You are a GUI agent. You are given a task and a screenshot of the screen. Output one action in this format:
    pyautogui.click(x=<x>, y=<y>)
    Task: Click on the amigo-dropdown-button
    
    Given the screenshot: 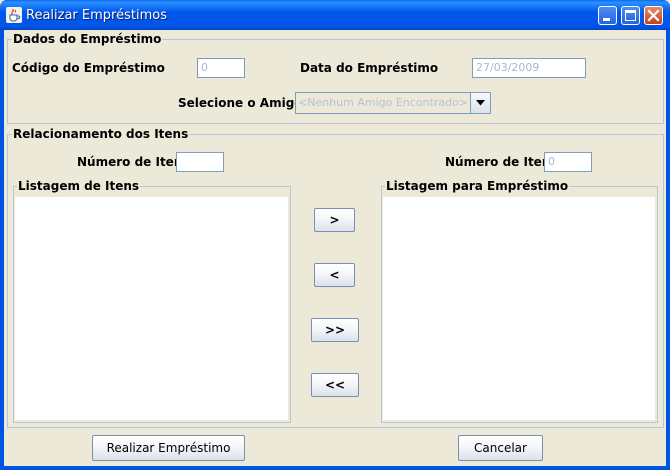 What is the action you would take?
    pyautogui.click(x=480, y=103)
    